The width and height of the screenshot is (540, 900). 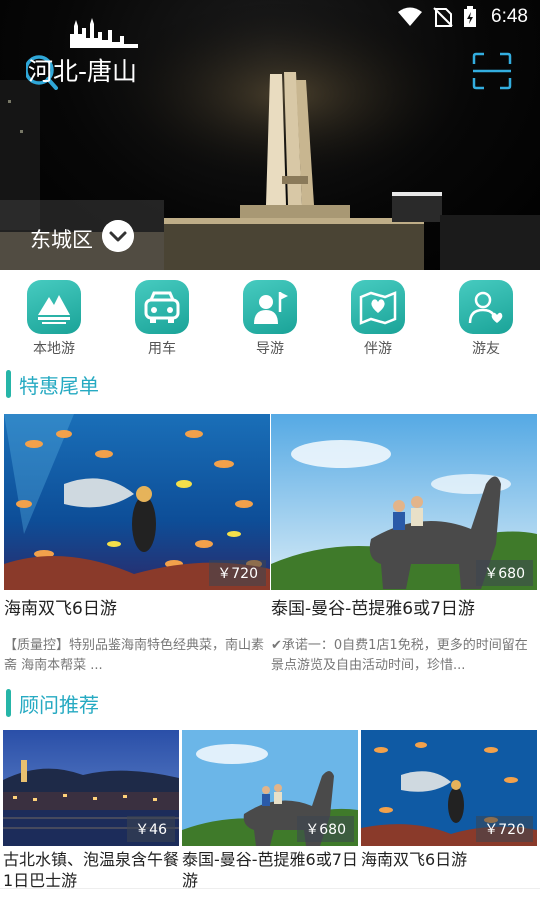 What do you see at coordinates (270, 349) in the screenshot?
I see `category-label: 导游` at bounding box center [270, 349].